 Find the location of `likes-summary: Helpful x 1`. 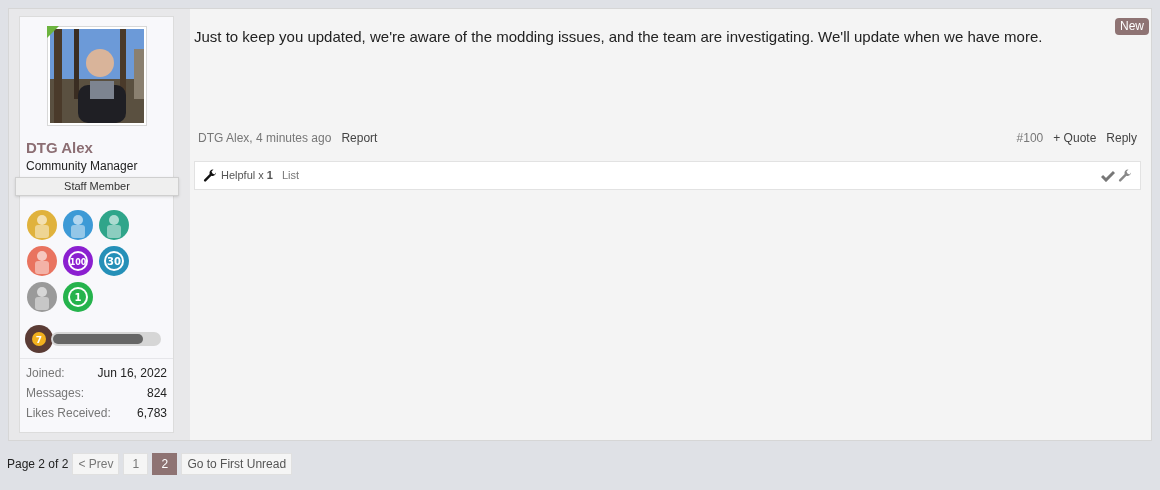

likes-summary: Helpful x 1 is located at coordinates (247, 176).